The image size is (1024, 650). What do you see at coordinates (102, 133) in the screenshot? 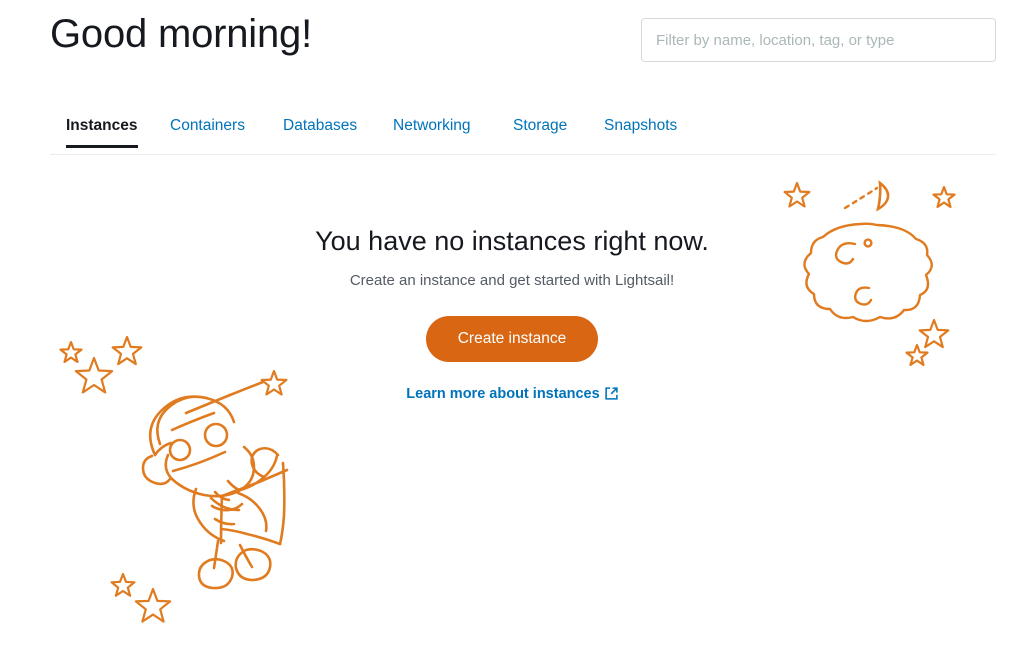
I see `tab-instances: Instances` at bounding box center [102, 133].